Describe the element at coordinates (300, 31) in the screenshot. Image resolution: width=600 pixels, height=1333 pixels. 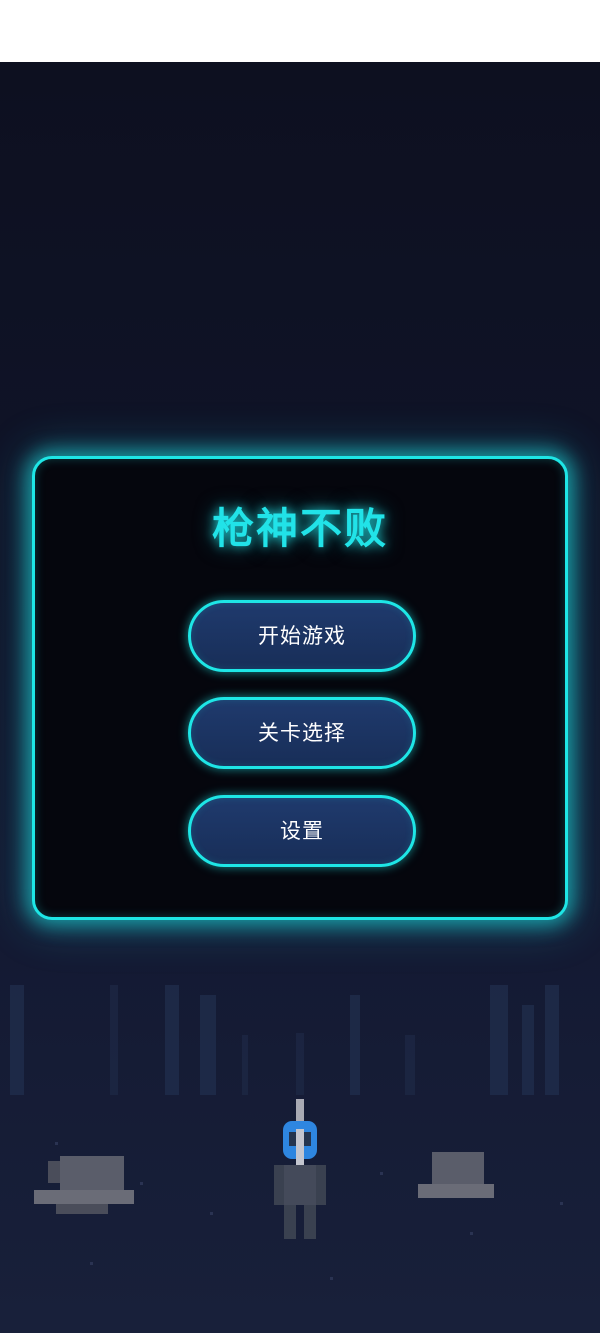
I see `status-bar-area` at that location.